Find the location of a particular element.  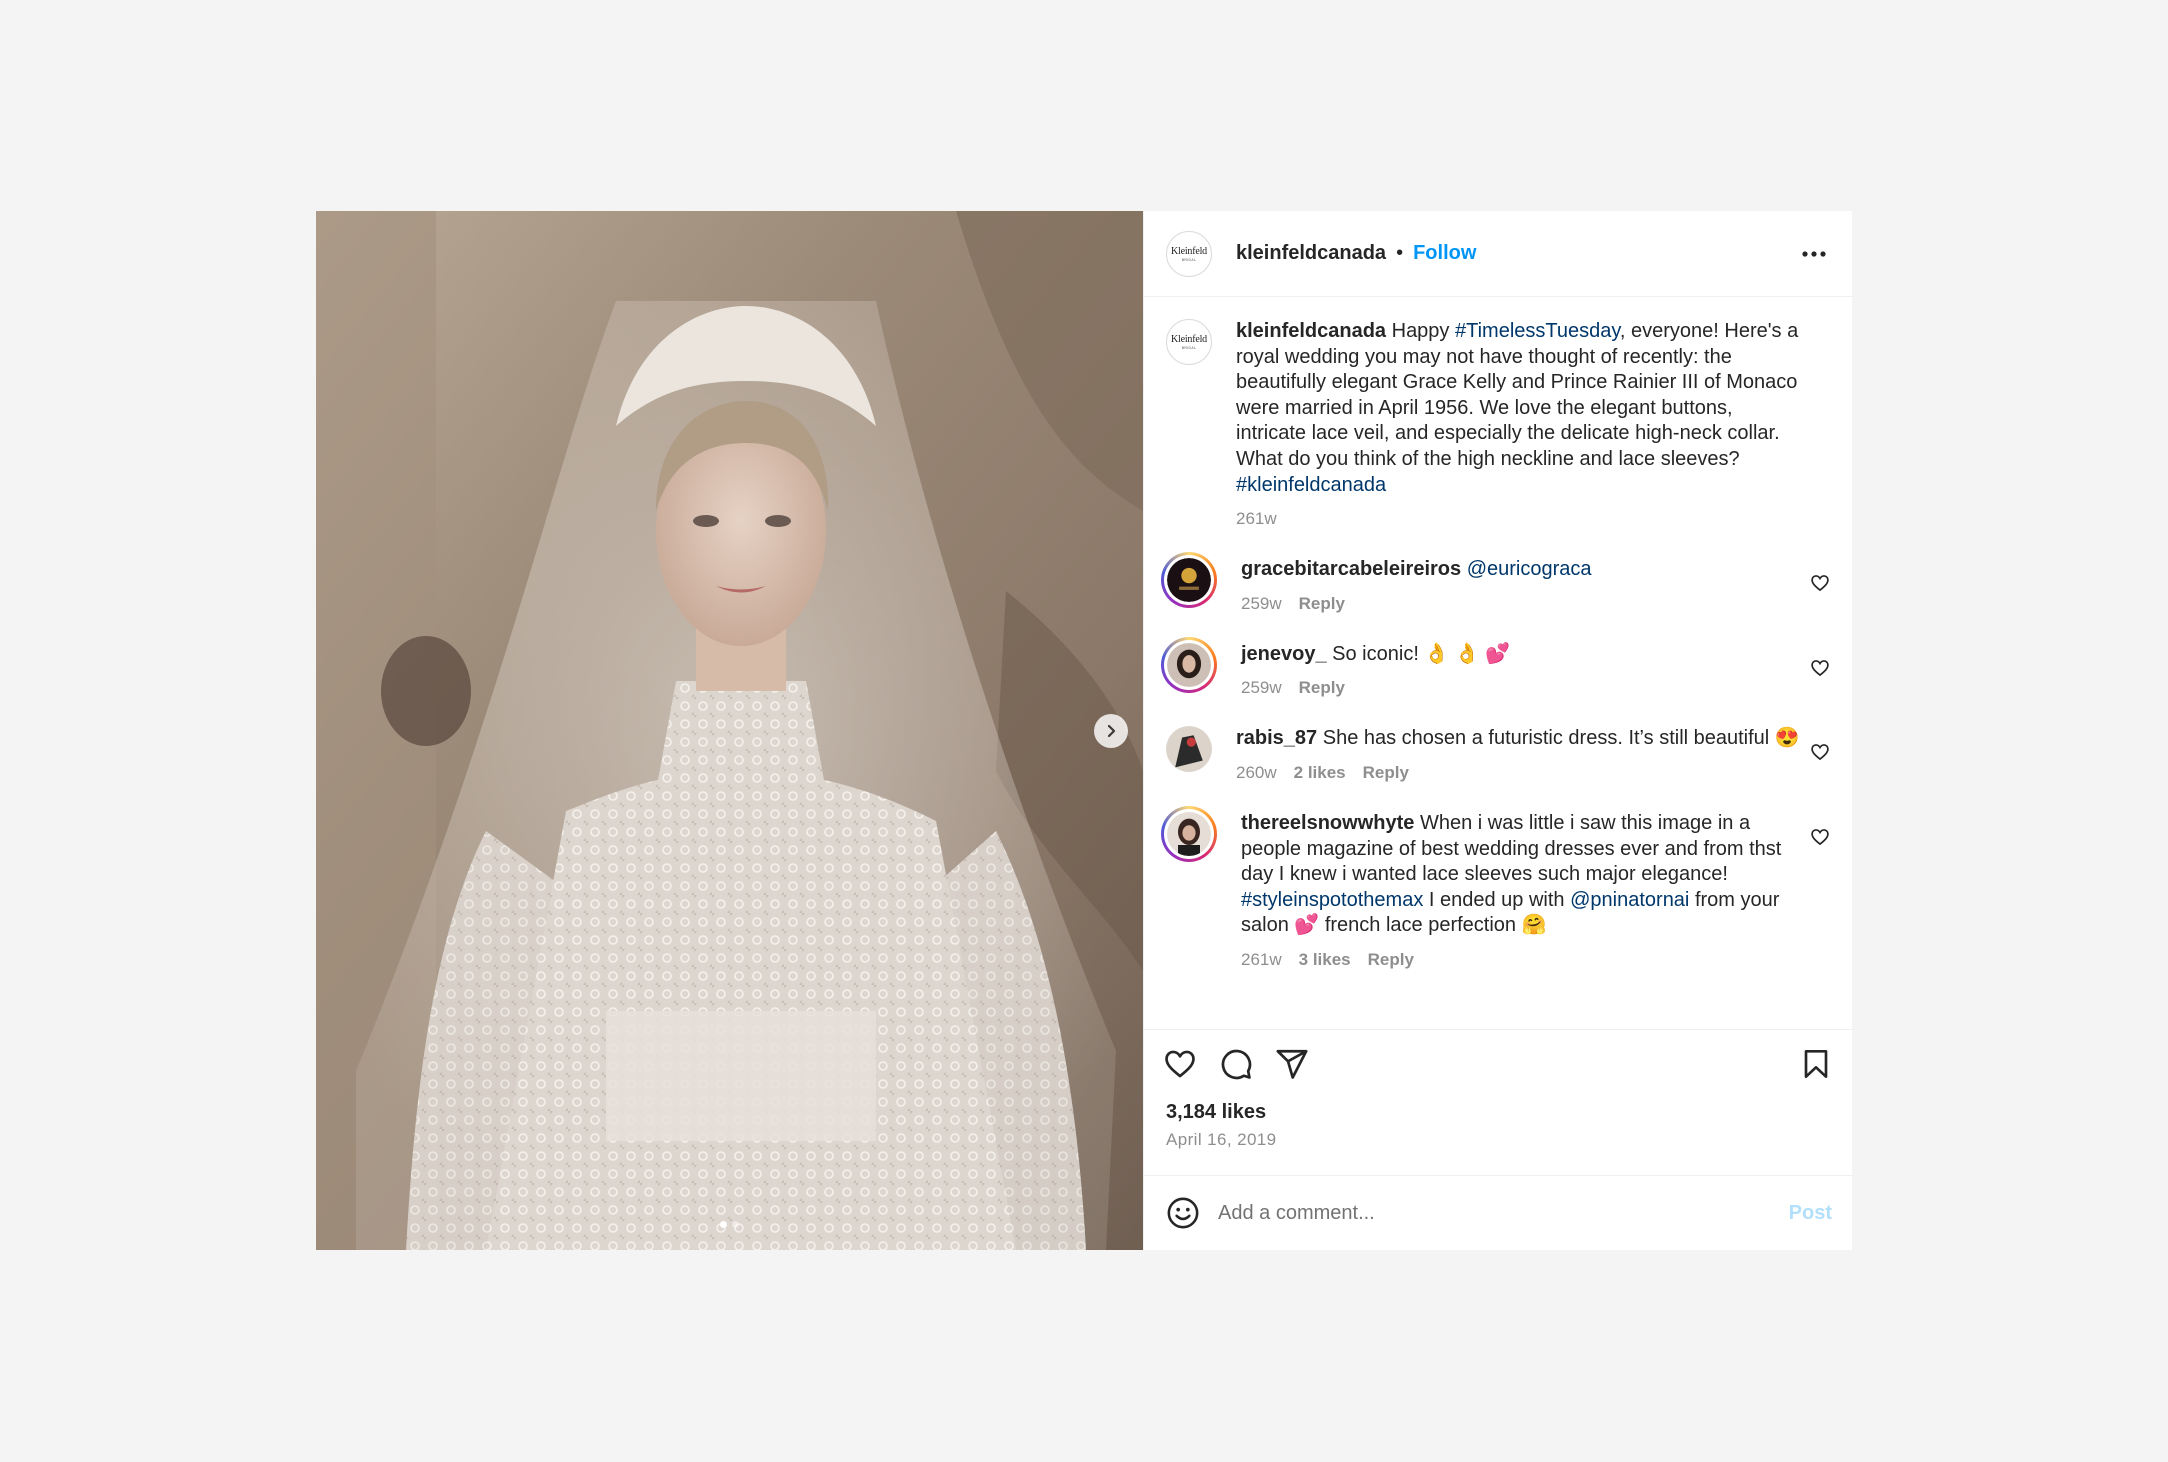

more-options-button is located at coordinates (1814, 254).